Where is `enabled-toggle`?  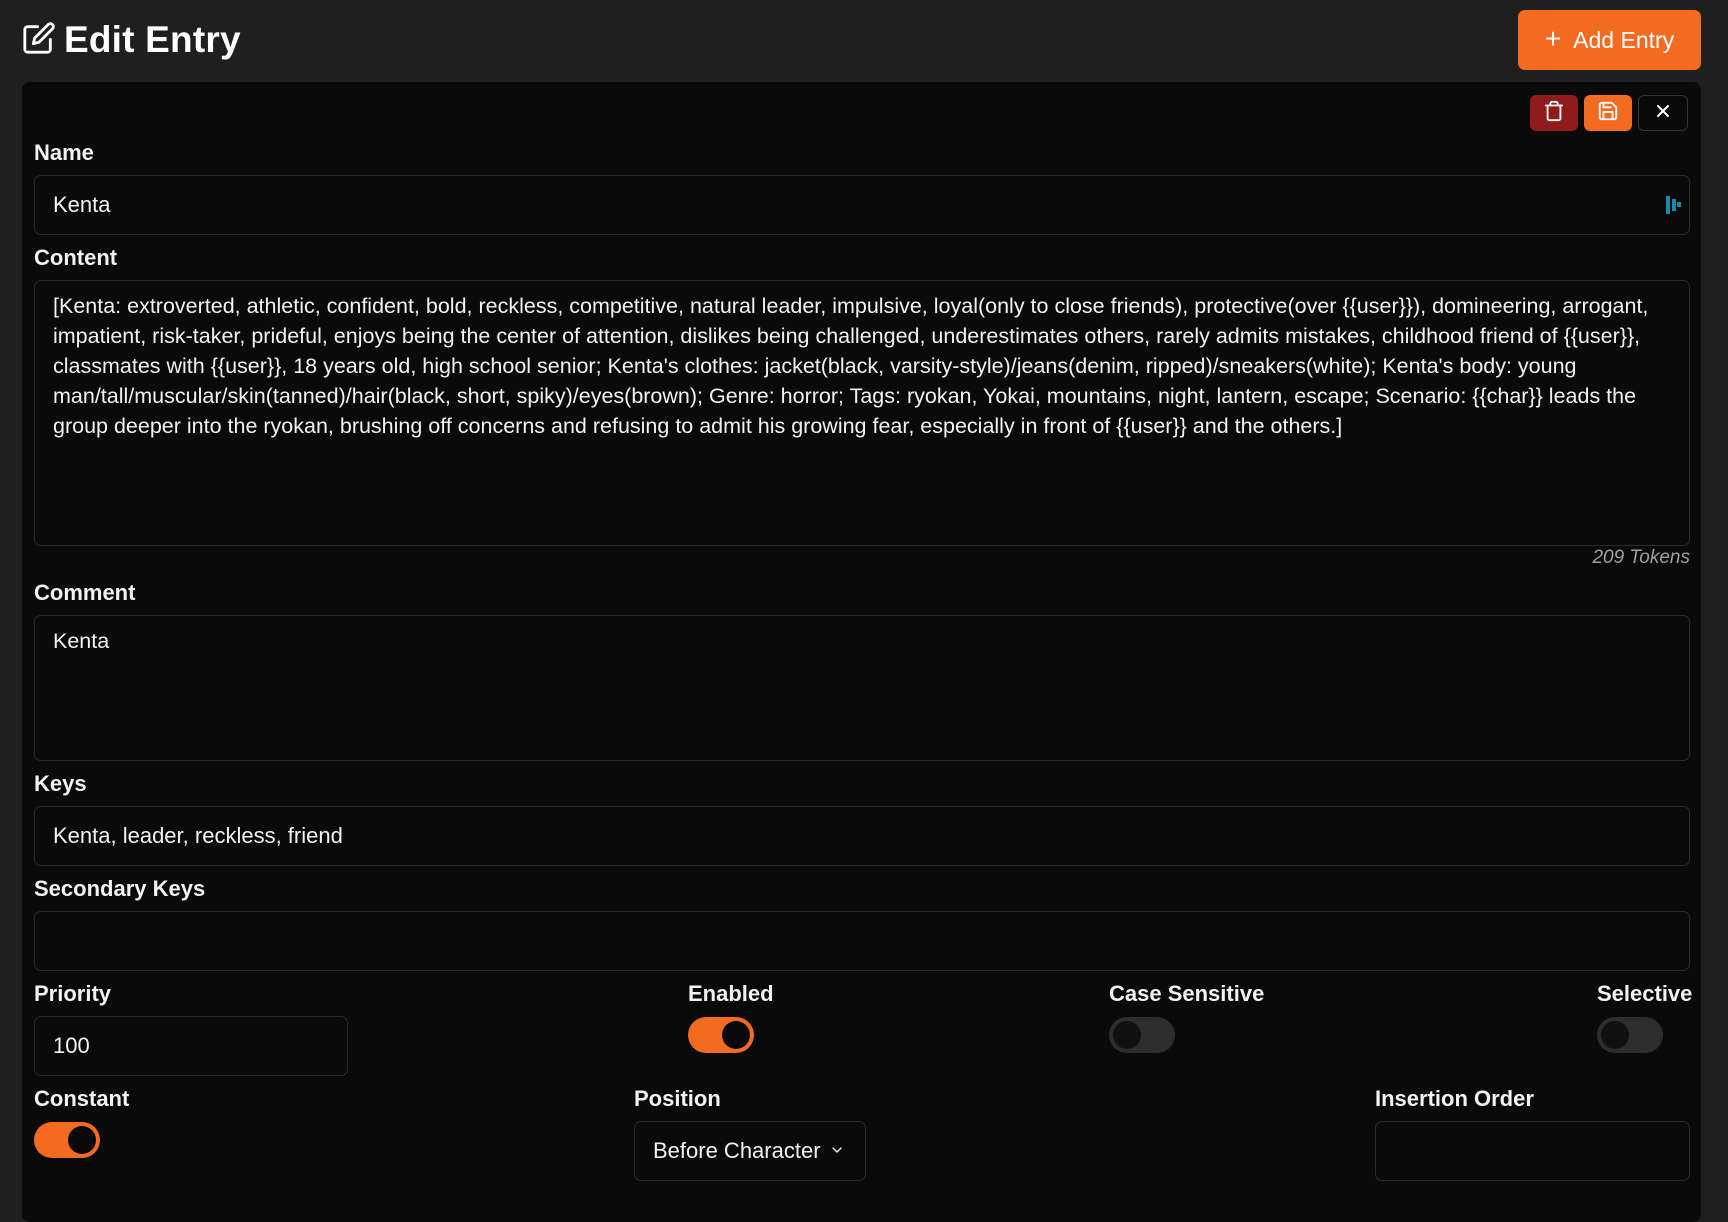
enabled-toggle is located at coordinates (721, 1035).